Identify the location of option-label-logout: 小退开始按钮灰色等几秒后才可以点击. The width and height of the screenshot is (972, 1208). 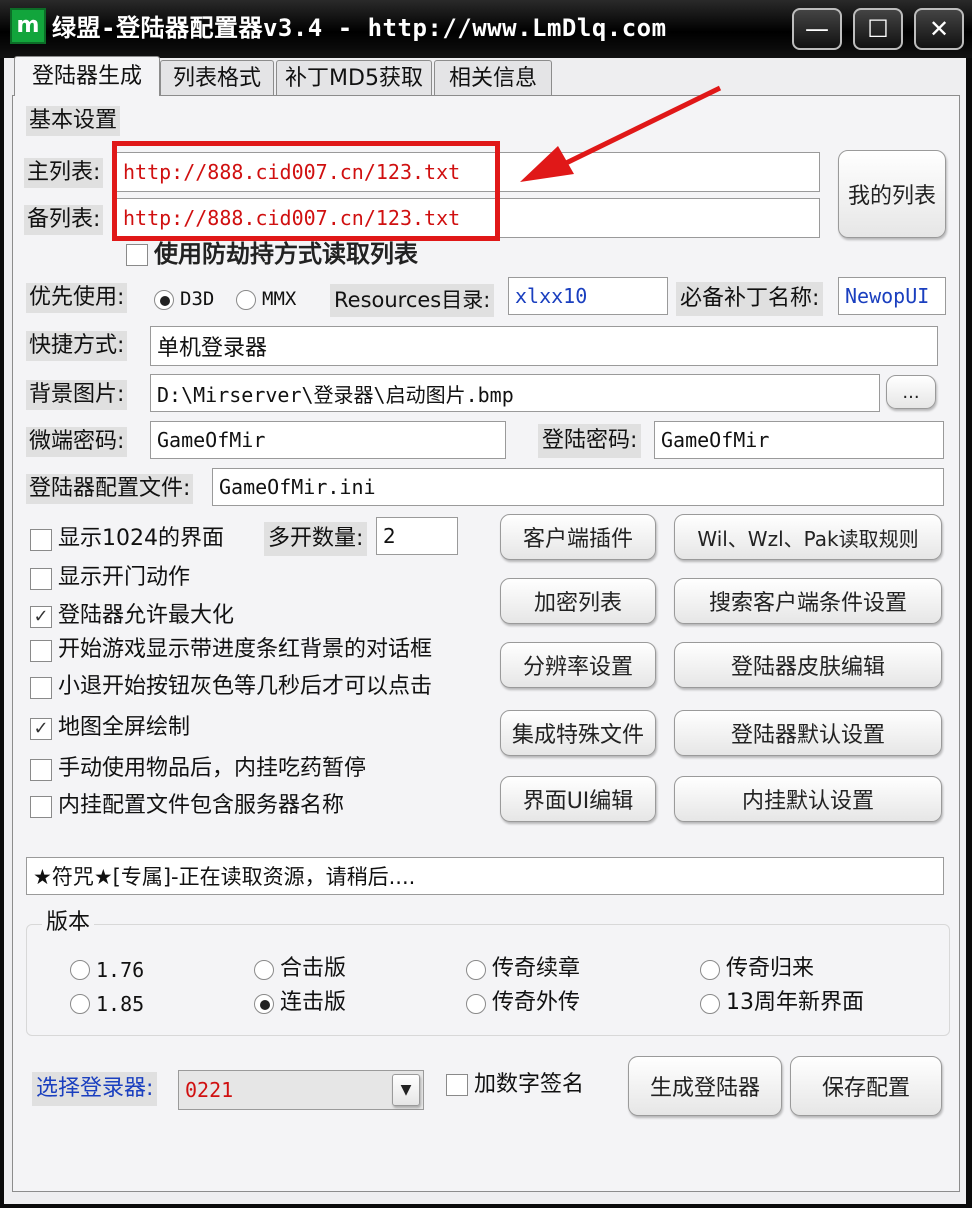
(245, 686).